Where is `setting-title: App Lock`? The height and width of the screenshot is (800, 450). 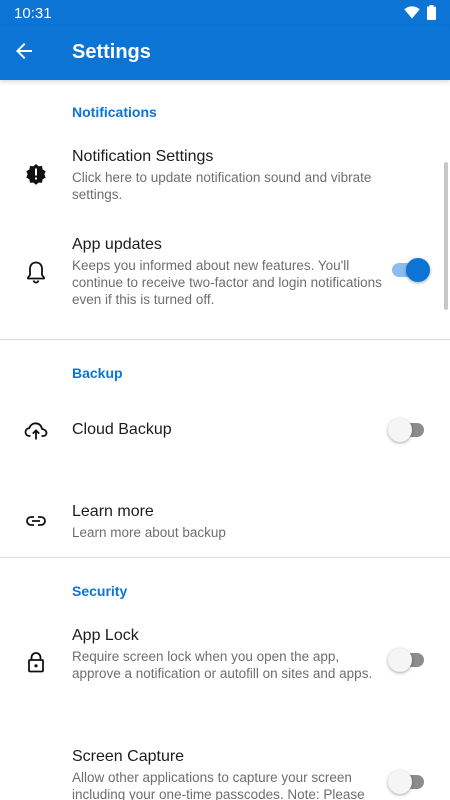
setting-title: App Lock is located at coordinates (105, 635).